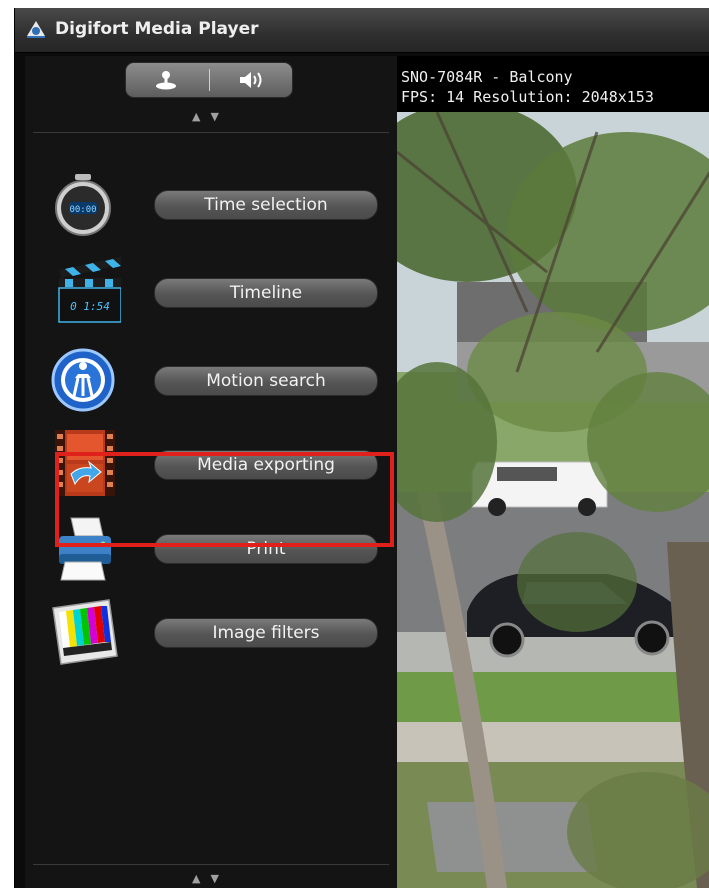  I want to click on camera-title: SNO-7084R - Balcony, so click(487, 77).